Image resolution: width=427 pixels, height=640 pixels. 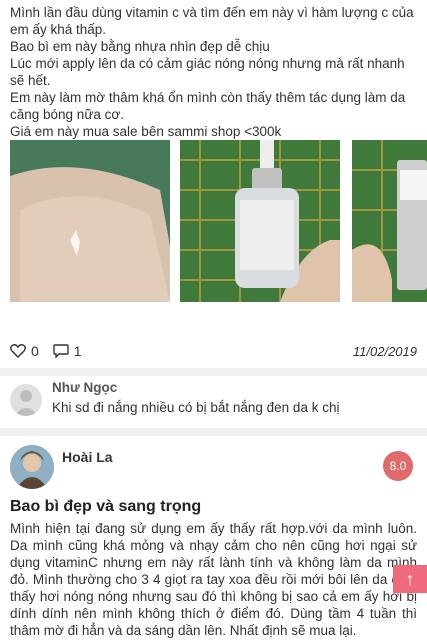 I want to click on review-photo-bottle, so click(x=260, y=221).